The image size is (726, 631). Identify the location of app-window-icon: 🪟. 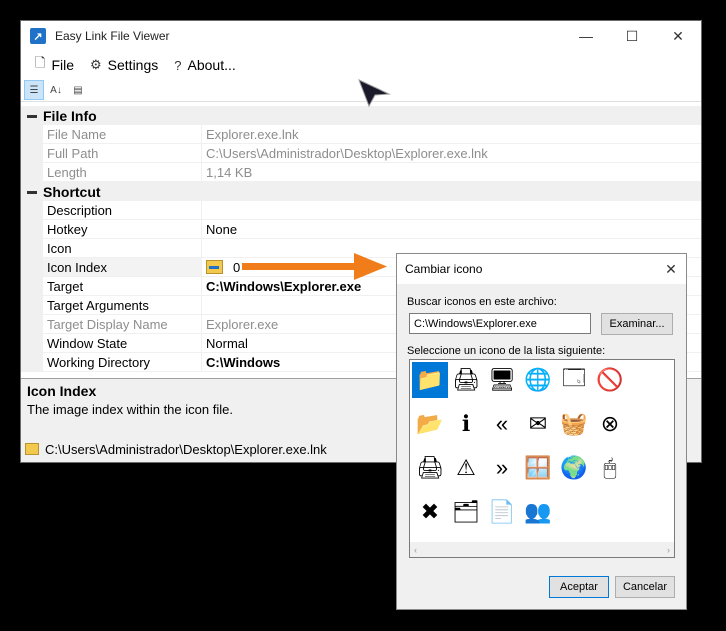
(538, 468).